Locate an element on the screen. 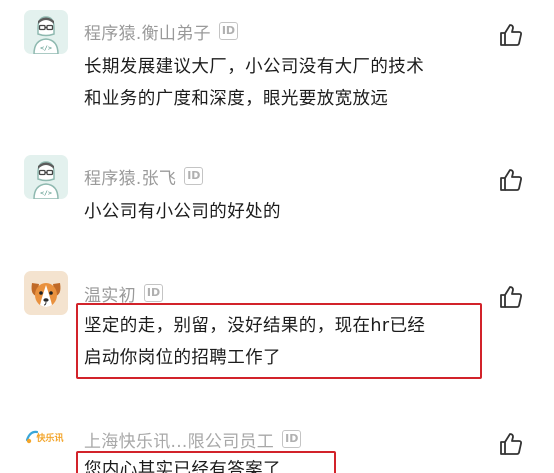  comment-line: 和业务的广度和深度，眼光要放宽放远 is located at coordinates (236, 99).